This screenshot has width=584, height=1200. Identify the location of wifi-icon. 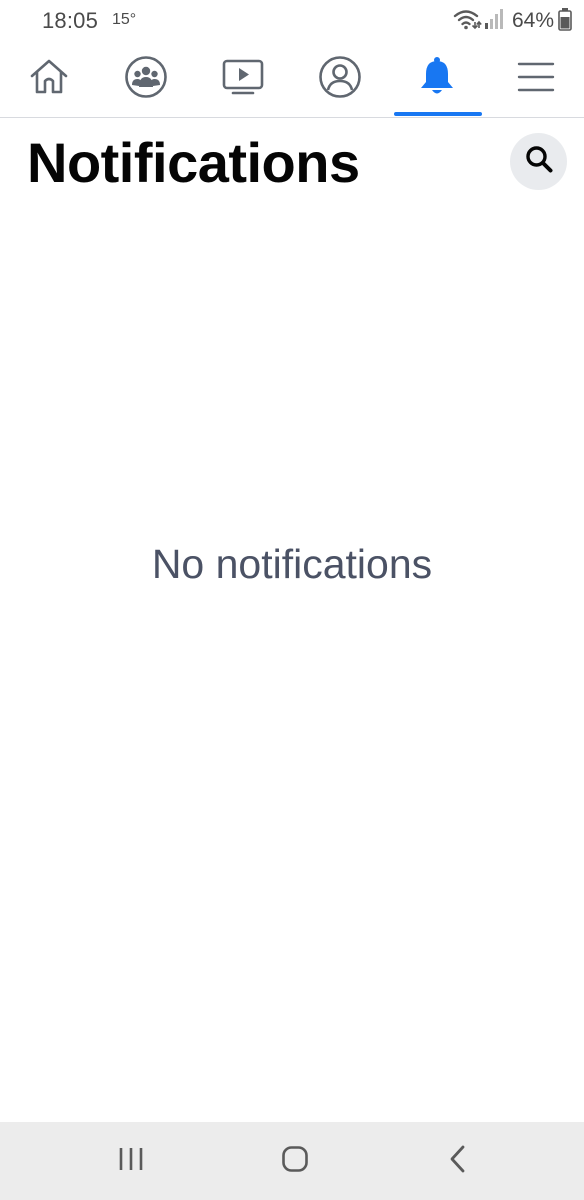
(467, 21).